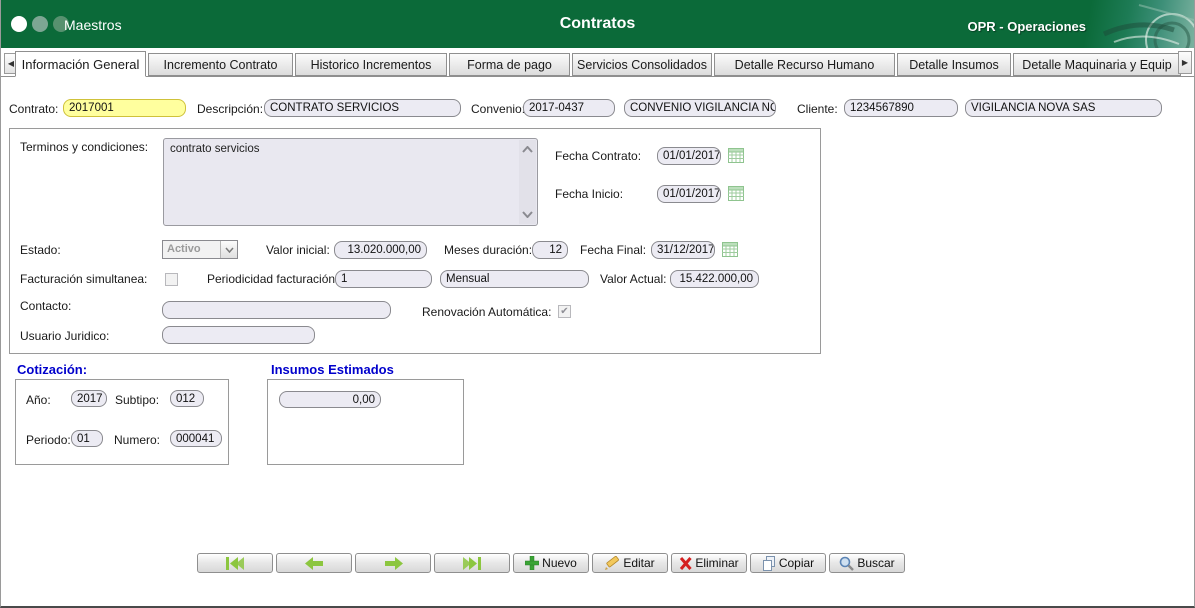 The height and width of the screenshot is (608, 1195). I want to click on pencil-icon, so click(612, 563).